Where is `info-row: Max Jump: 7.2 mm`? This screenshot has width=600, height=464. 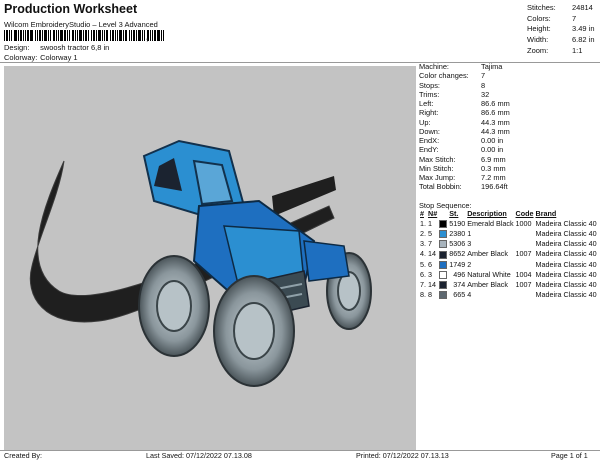 info-row: Max Jump: 7.2 mm is located at coordinates (509, 177).